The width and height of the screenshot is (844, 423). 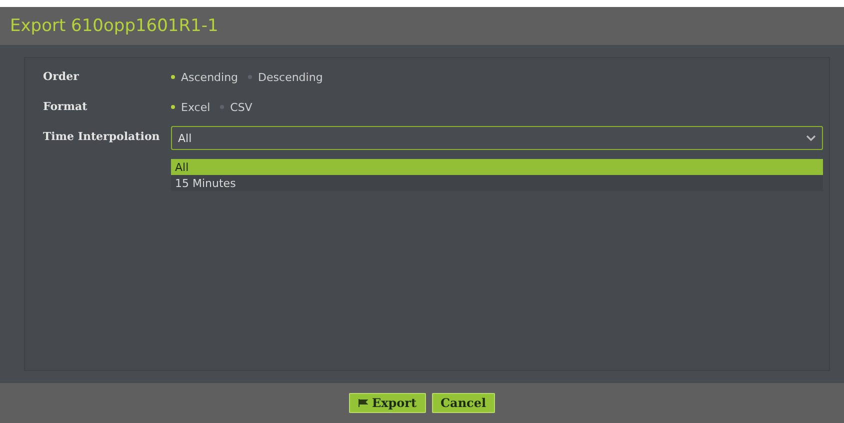 I want to click on field-label: Time Interpolation, so click(x=102, y=137).